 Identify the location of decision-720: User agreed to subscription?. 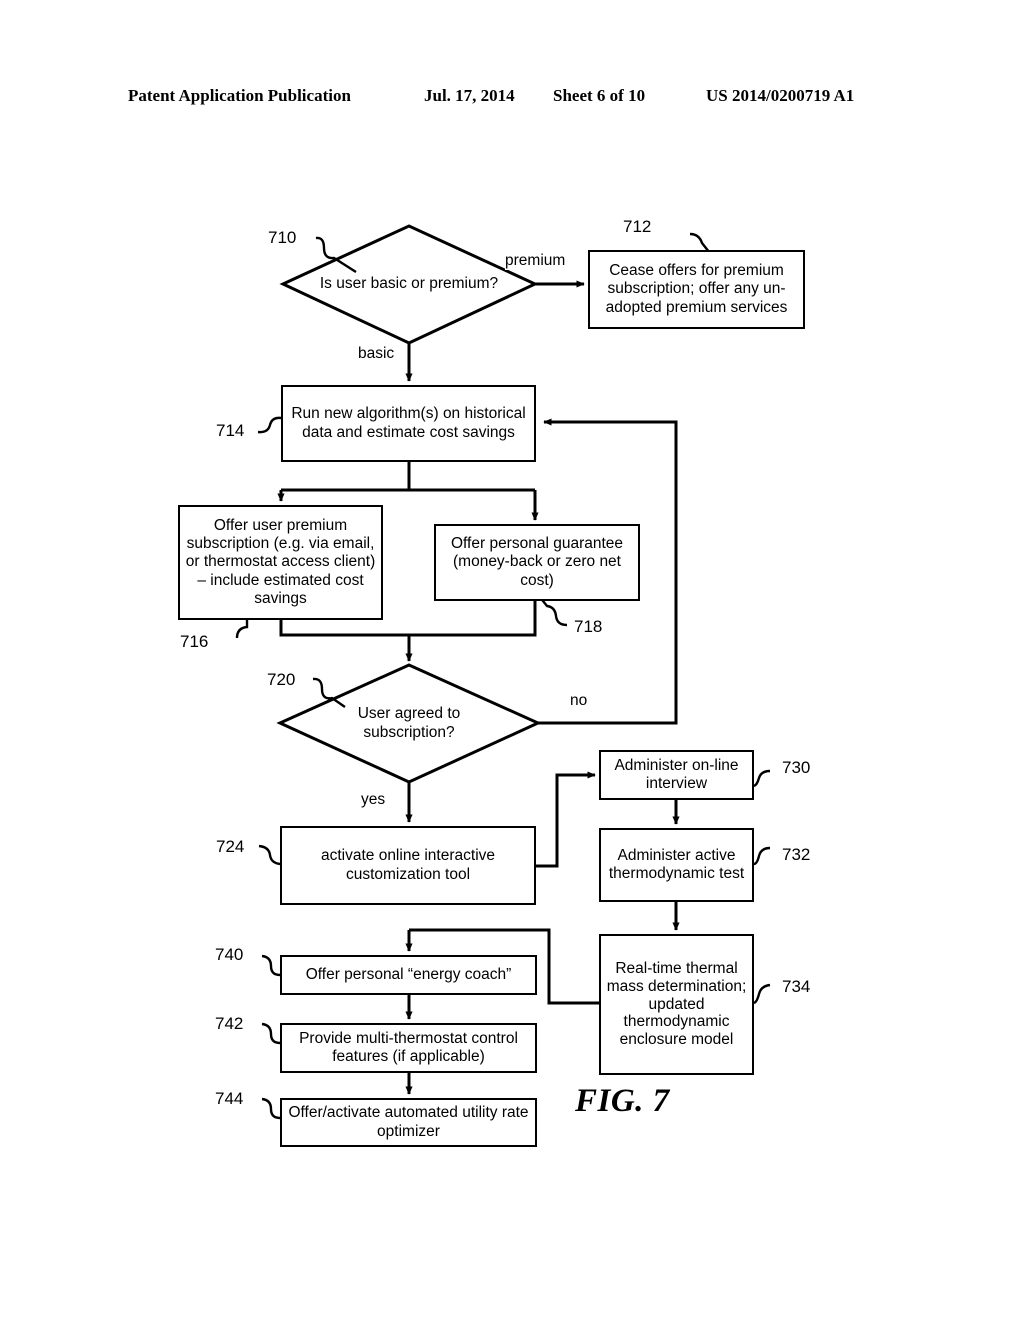
(409, 723).